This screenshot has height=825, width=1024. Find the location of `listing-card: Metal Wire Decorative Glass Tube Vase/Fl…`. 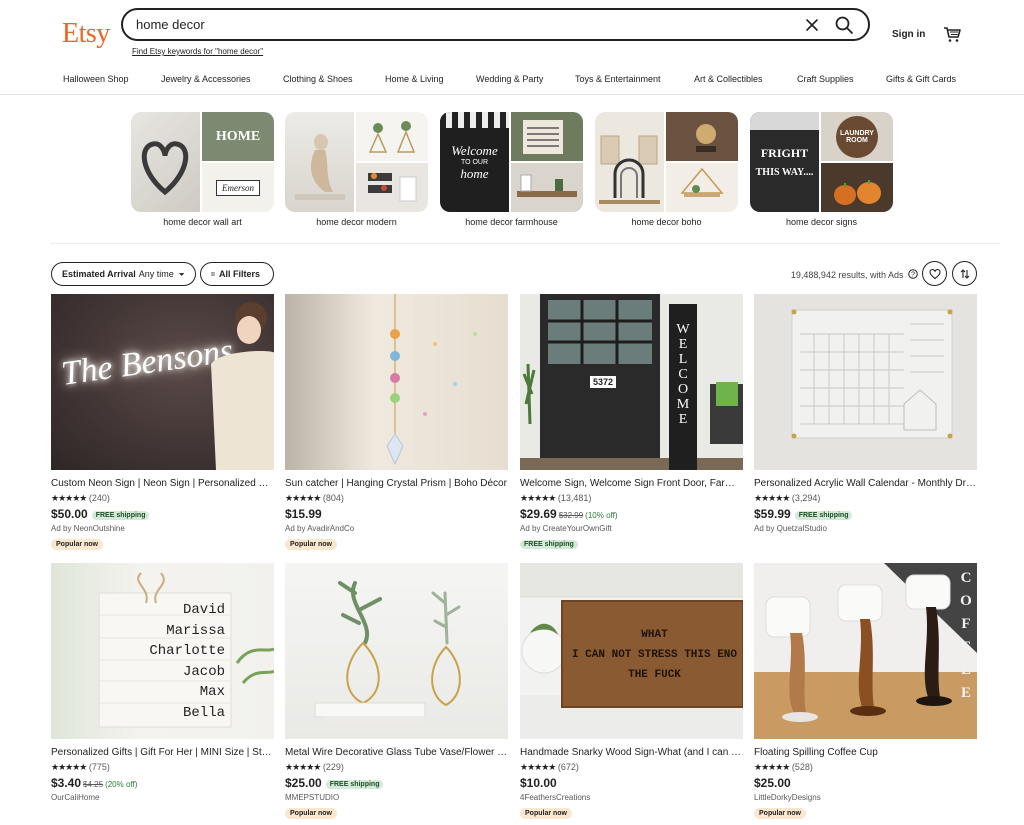

listing-card: Metal Wire Decorative Glass Tube Vase/Fl… is located at coordinates (396, 691).